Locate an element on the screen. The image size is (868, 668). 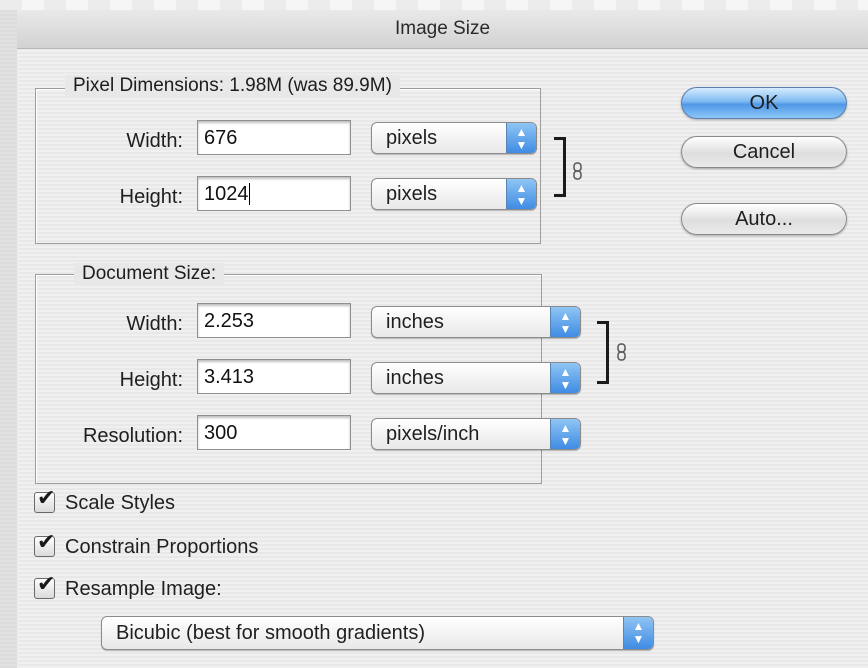
document-width-unit-select: inches ▲ ▼ is located at coordinates (476, 322).